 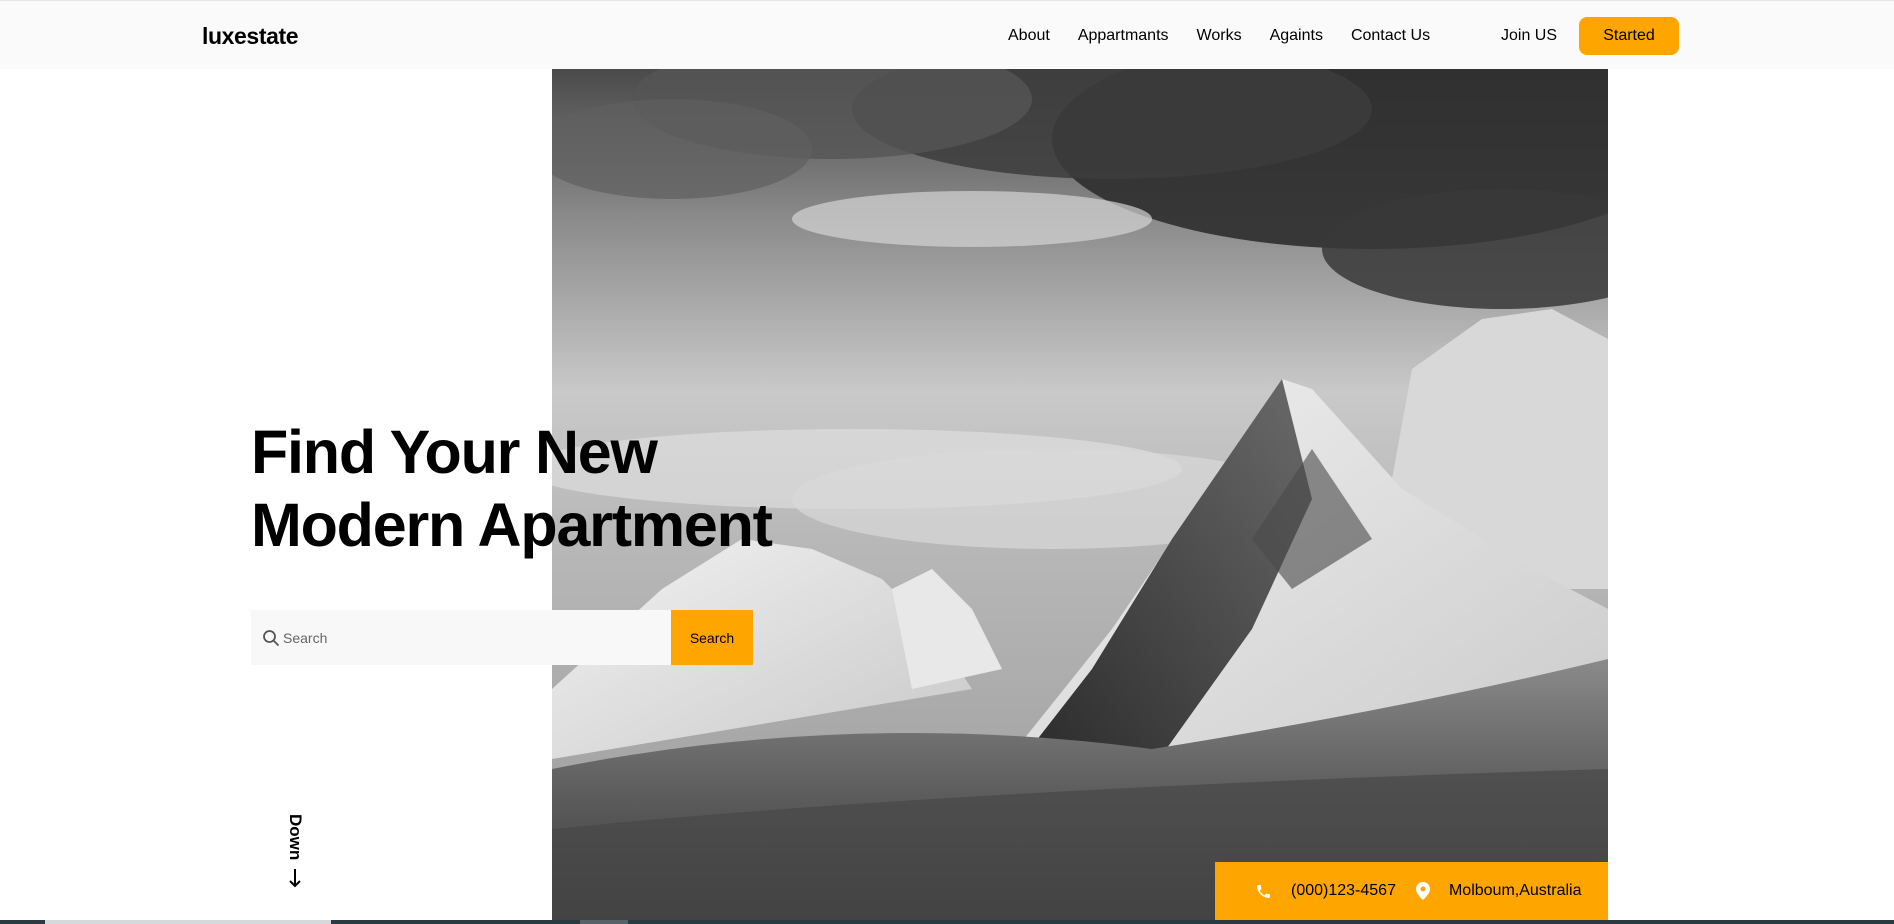 What do you see at coordinates (295, 837) in the screenshot?
I see `scroll-down-label: Down` at bounding box center [295, 837].